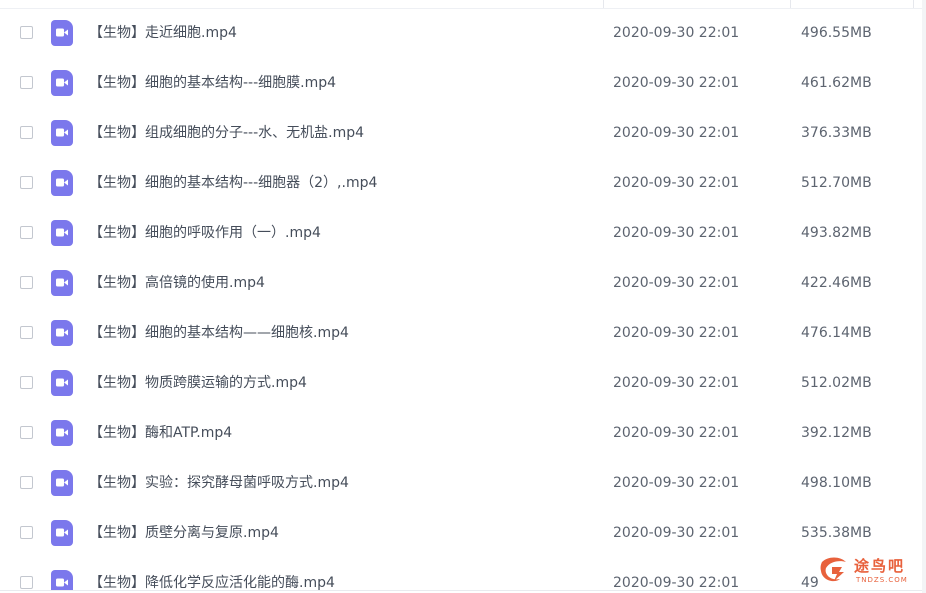 The width and height of the screenshot is (926, 593). Describe the element at coordinates (836, 233) in the screenshot. I see `file-size: 493.82MB` at that location.